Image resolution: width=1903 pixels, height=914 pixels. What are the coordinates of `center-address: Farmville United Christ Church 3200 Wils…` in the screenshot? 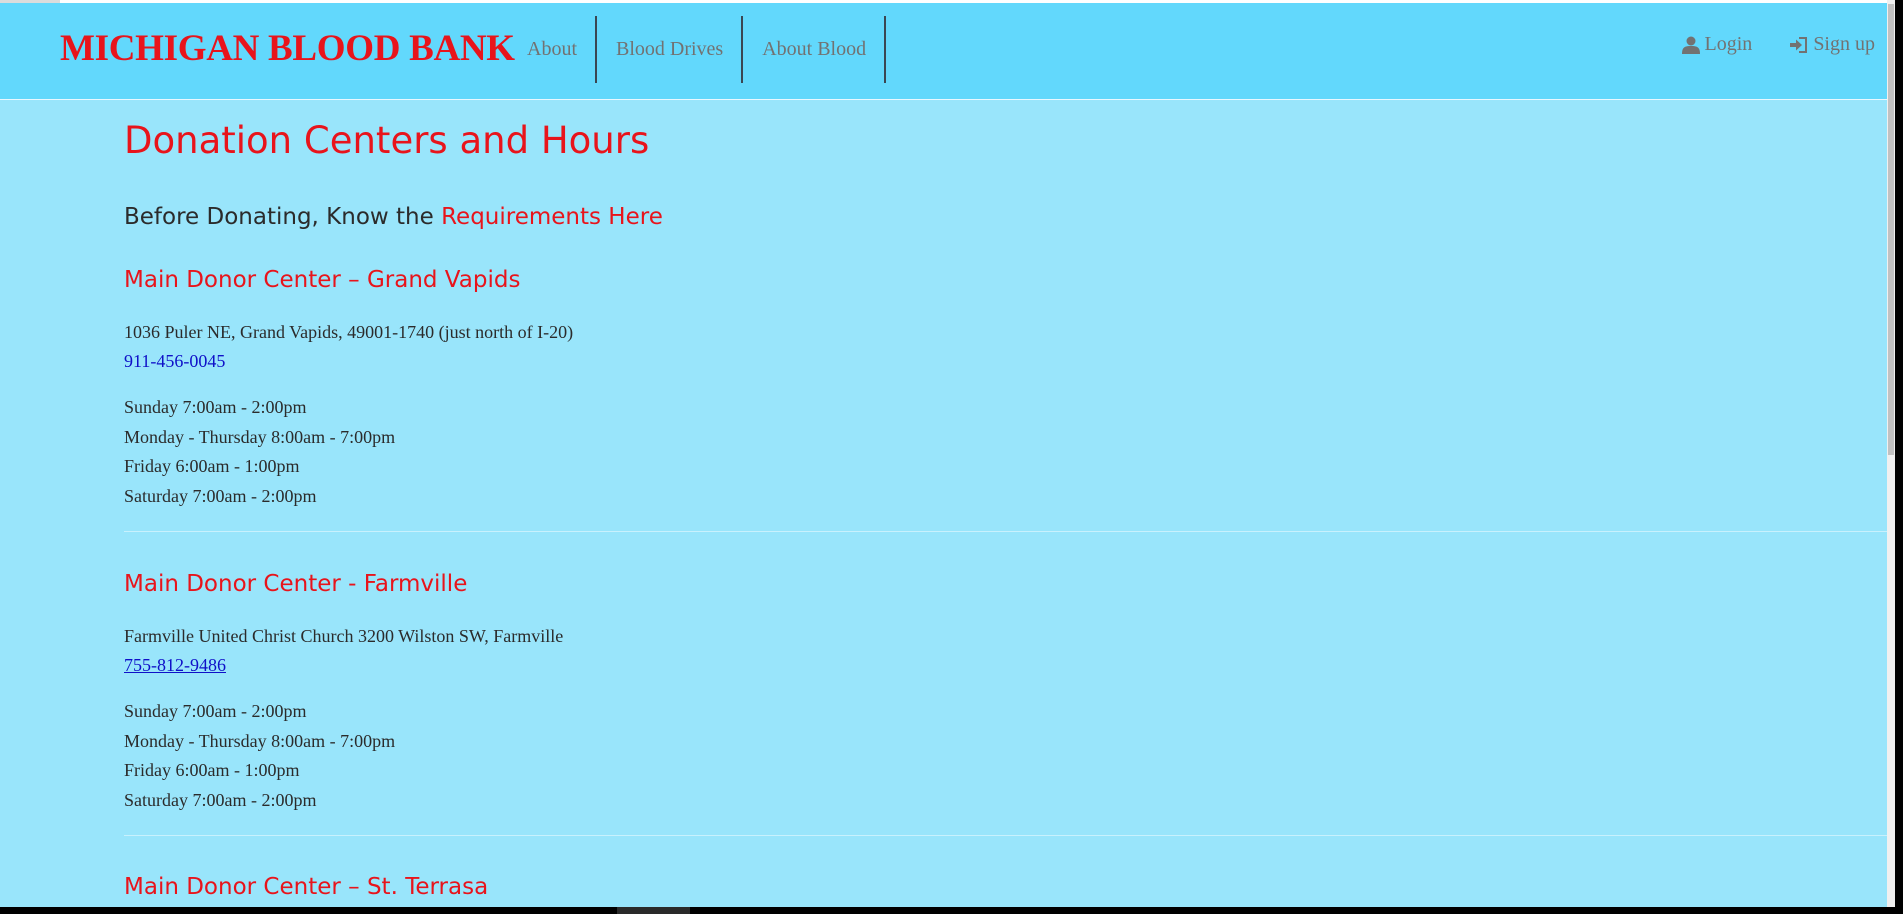 It's located at (344, 636).